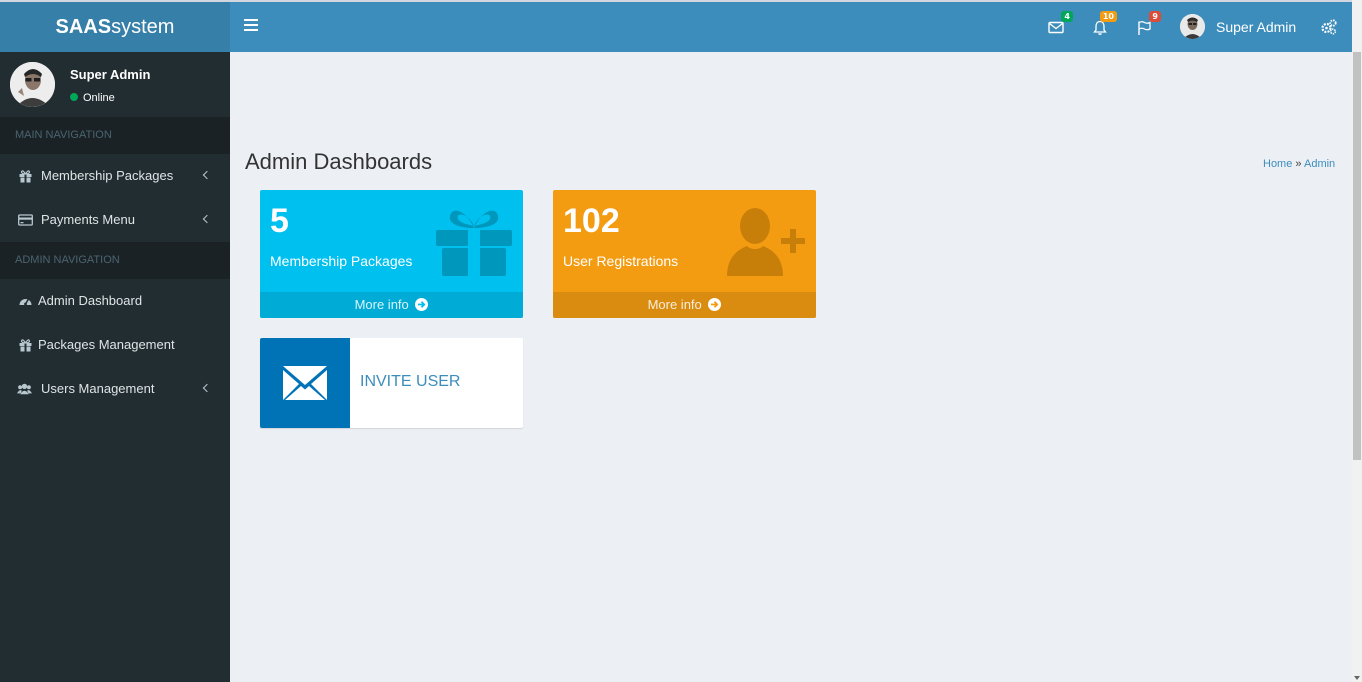  What do you see at coordinates (791, 27) in the screenshot?
I see `top-navbar: 4 10 9 Super Admin` at bounding box center [791, 27].